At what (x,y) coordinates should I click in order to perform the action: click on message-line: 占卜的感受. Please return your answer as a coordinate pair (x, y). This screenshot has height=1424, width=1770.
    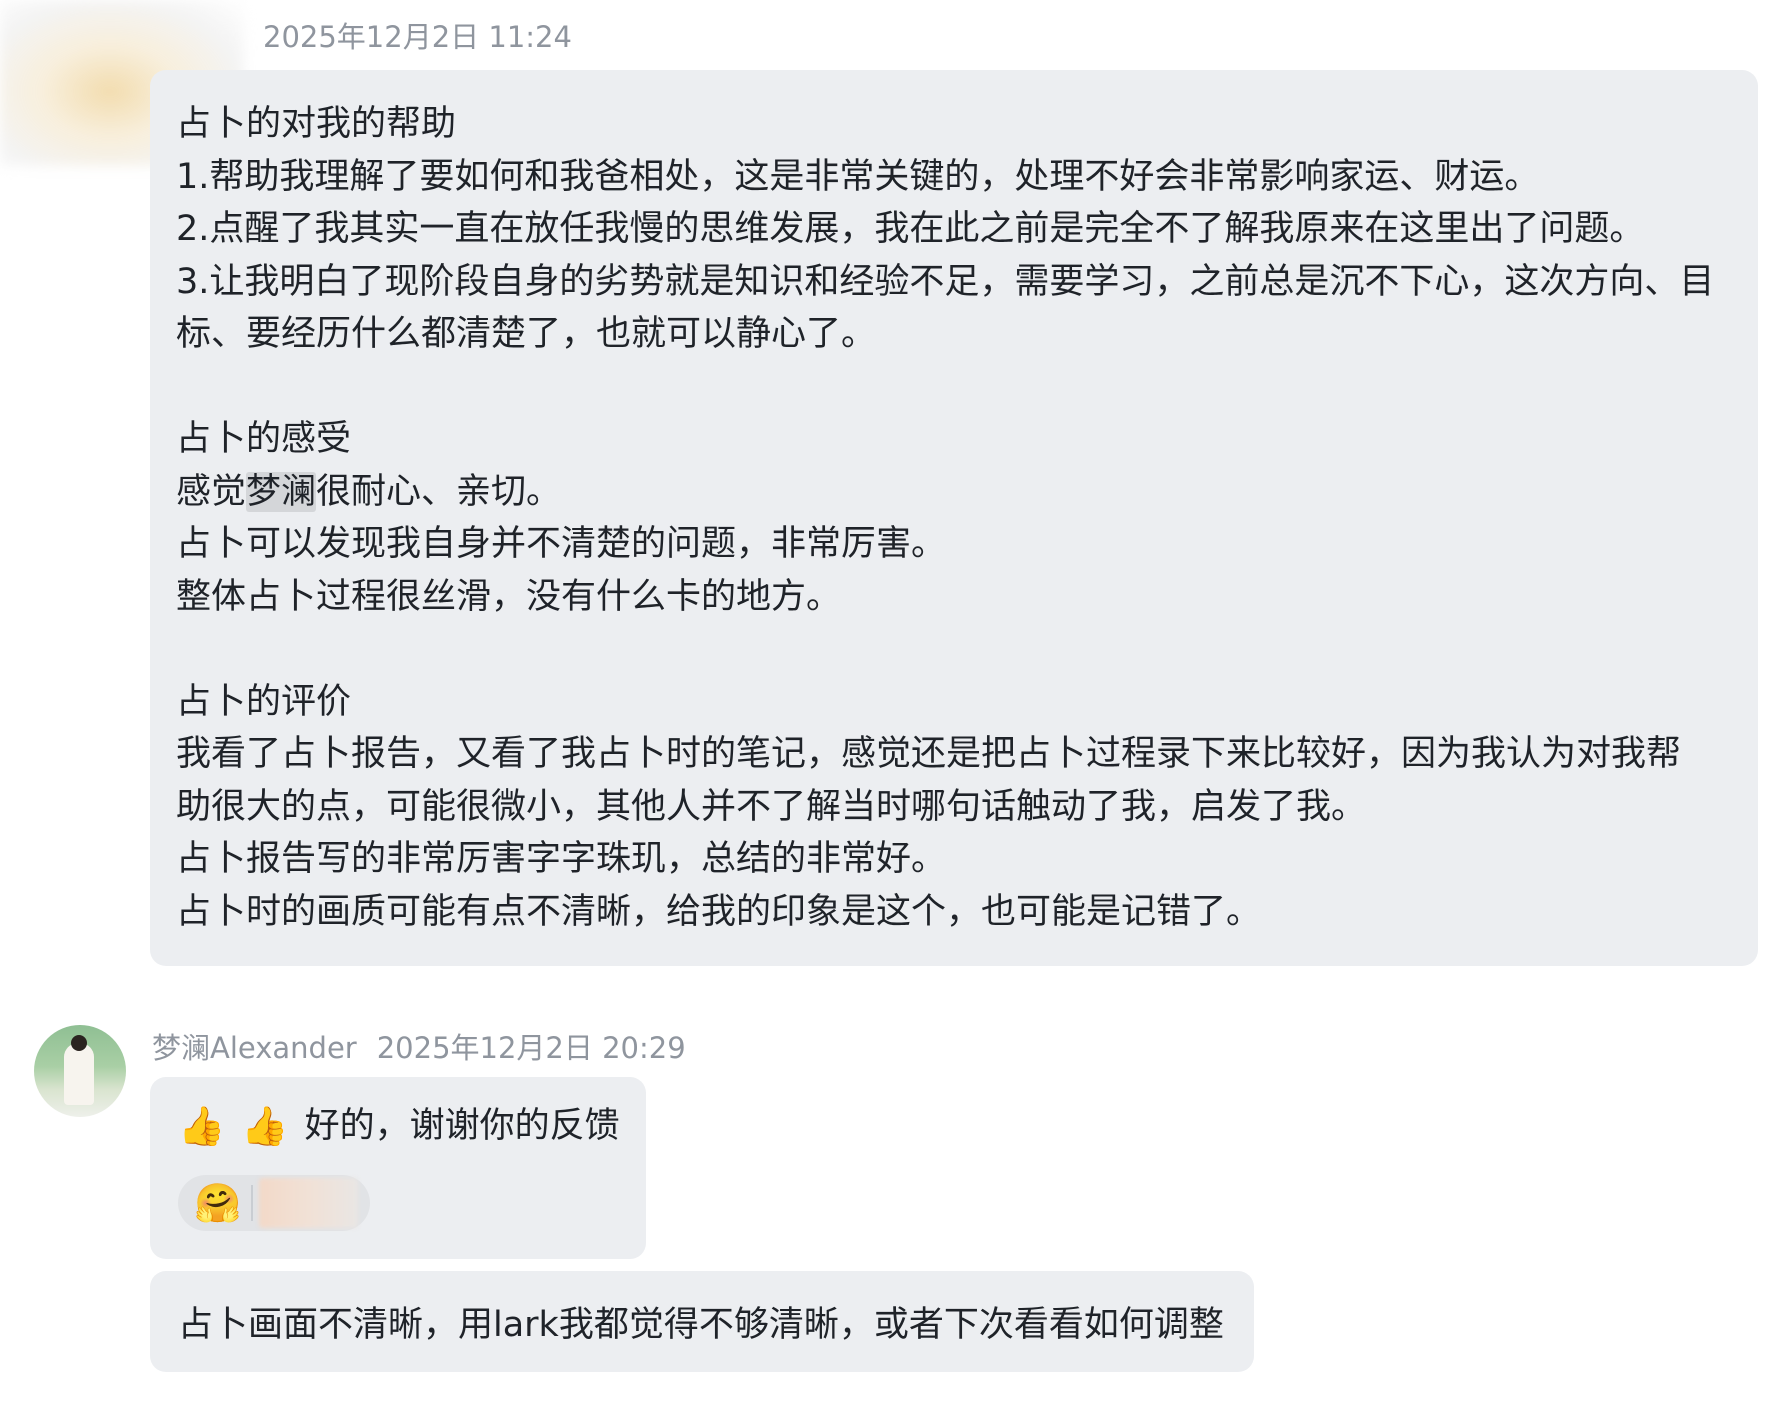
    Looking at the image, I should click on (264, 439).